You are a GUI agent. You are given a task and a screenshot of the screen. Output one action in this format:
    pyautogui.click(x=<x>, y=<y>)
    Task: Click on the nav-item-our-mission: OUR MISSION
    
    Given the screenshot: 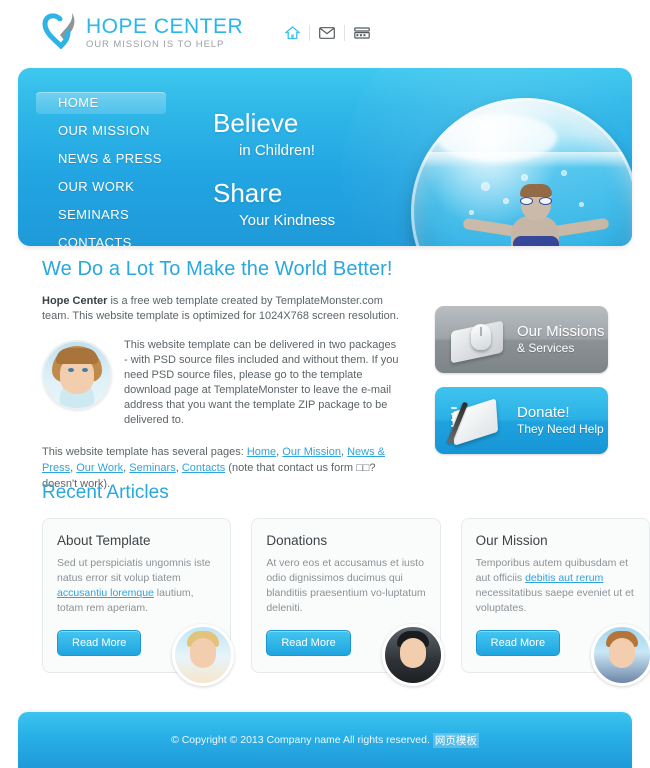 What is the action you would take?
    pyautogui.click(x=101, y=131)
    